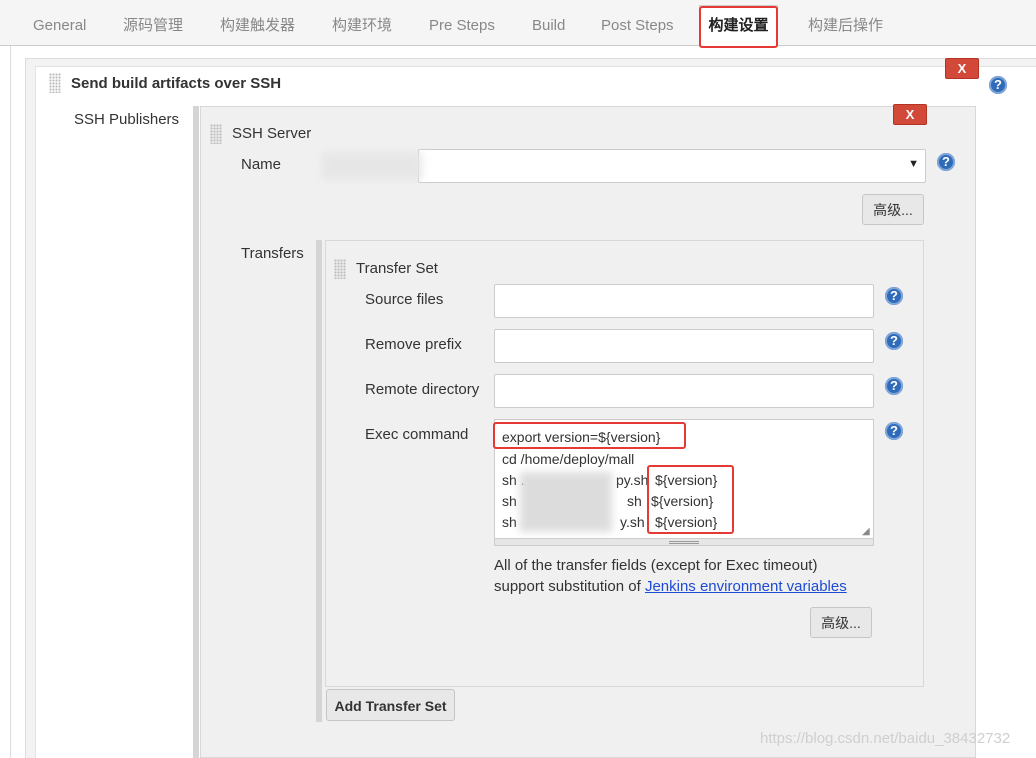  What do you see at coordinates (568, 459) in the screenshot?
I see `exec-line-2: cd /home/deploy/mall` at bounding box center [568, 459].